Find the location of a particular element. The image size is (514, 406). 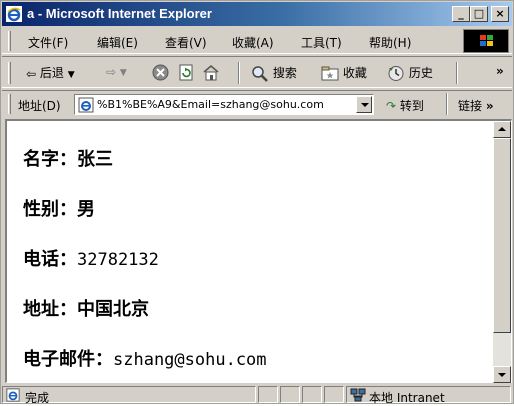

minimize-button: _ is located at coordinates (461, 14).